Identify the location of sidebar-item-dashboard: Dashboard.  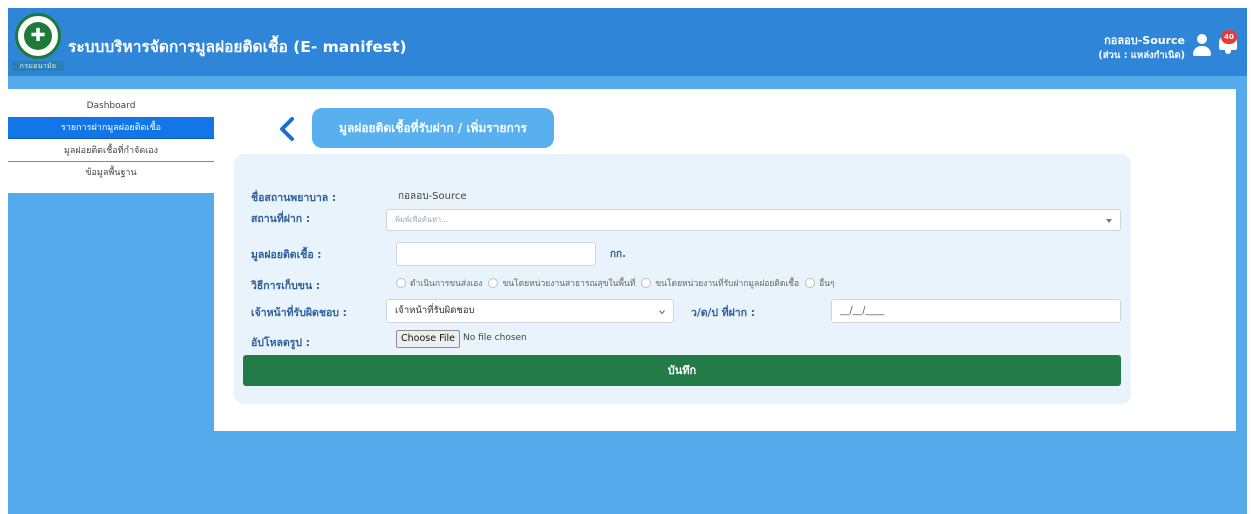
(111, 106).